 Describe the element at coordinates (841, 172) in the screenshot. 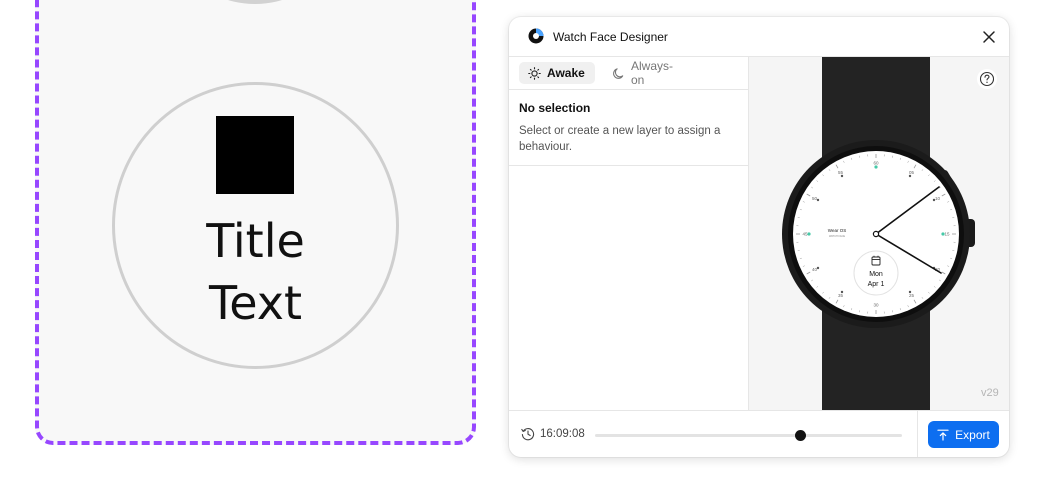

I see `dial-number: 55` at that location.